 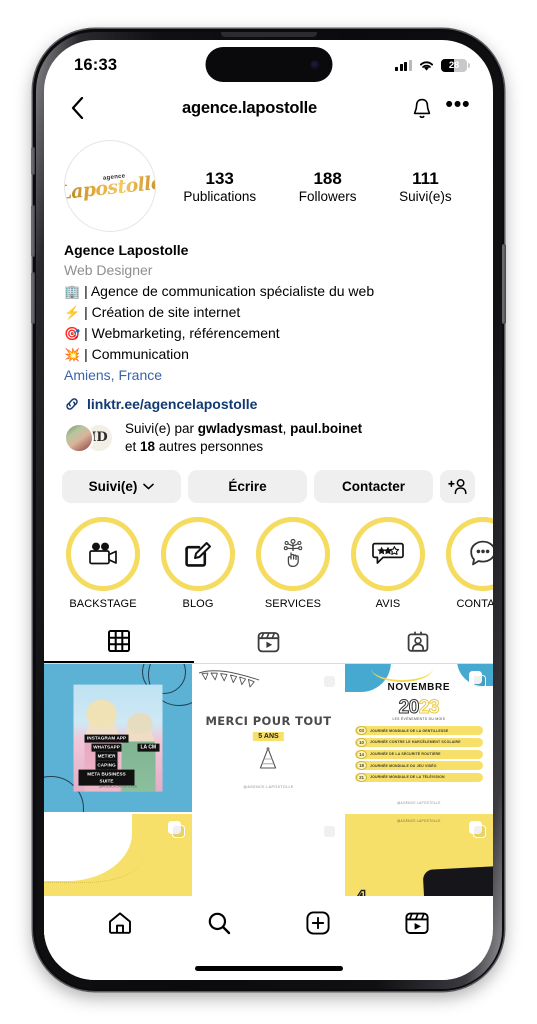 What do you see at coordinates (148, 747) in the screenshot?
I see `post-badge-text: LA CM` at bounding box center [148, 747].